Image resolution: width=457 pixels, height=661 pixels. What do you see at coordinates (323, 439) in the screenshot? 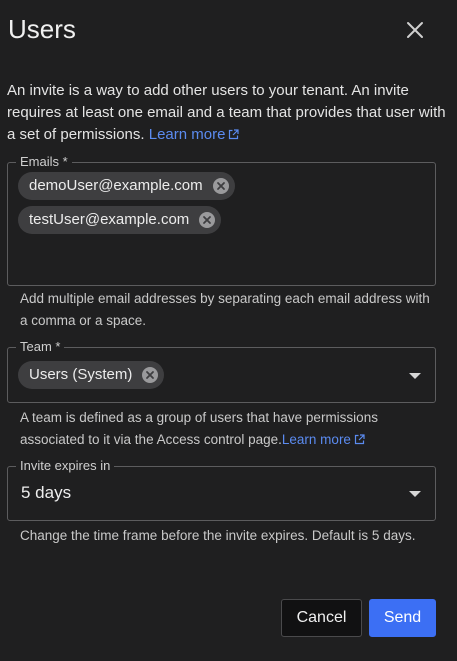
I see `team-learn-more-link: Learn more` at bounding box center [323, 439].